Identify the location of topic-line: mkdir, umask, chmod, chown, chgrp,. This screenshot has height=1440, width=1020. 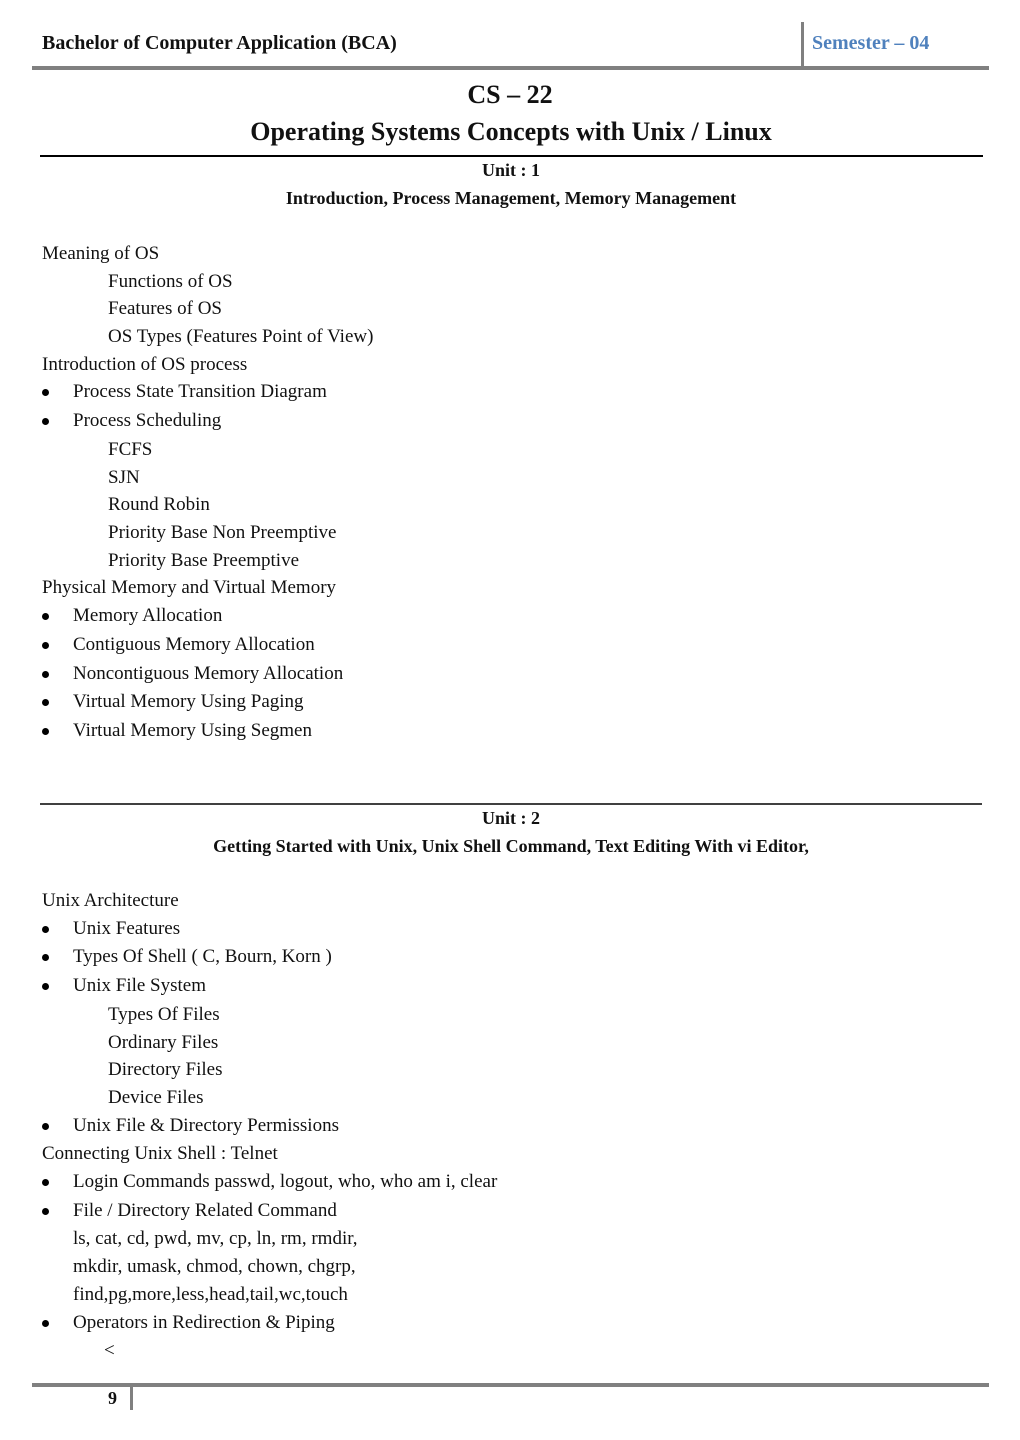
(214, 1266).